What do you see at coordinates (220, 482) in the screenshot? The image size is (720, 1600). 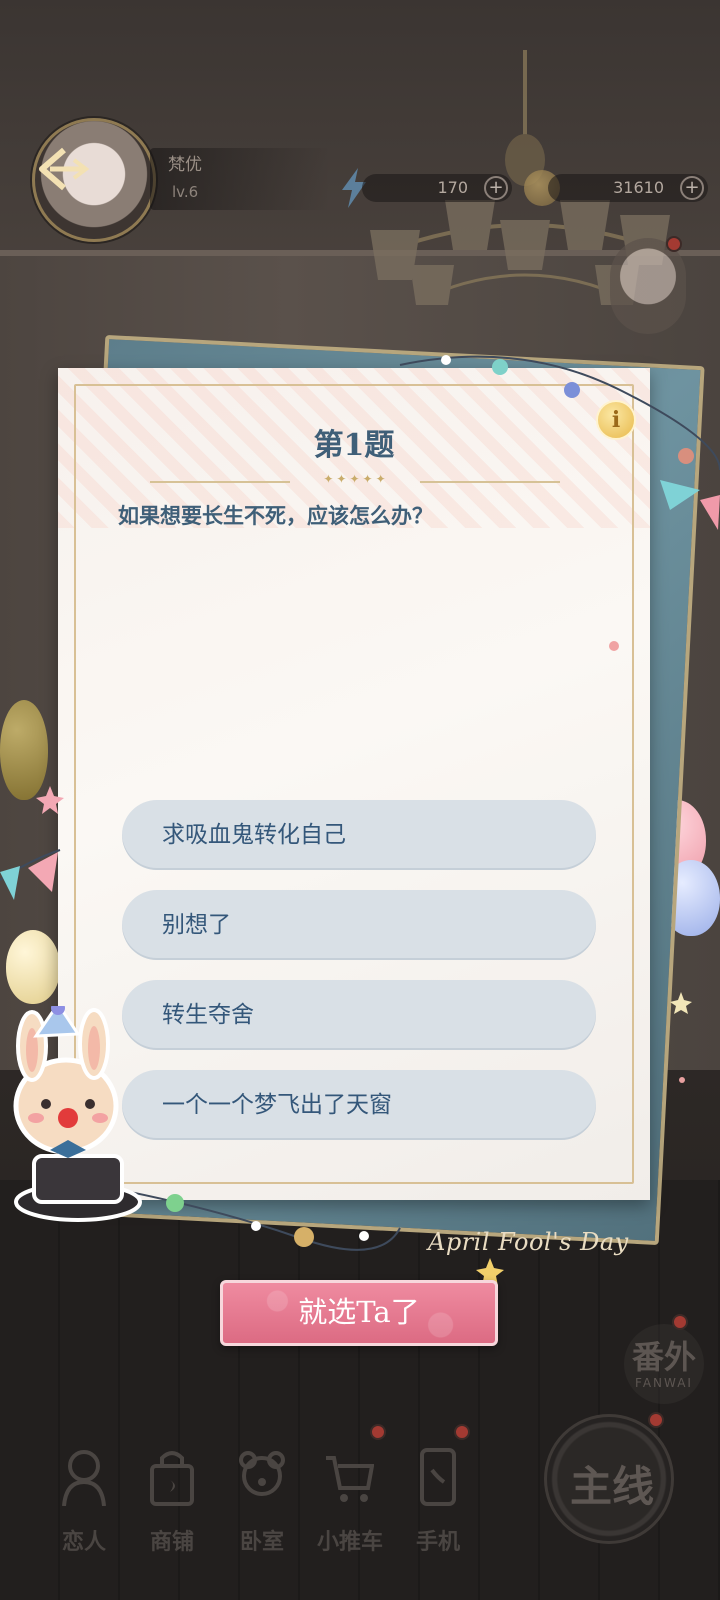 I see `title-divider-left` at bounding box center [220, 482].